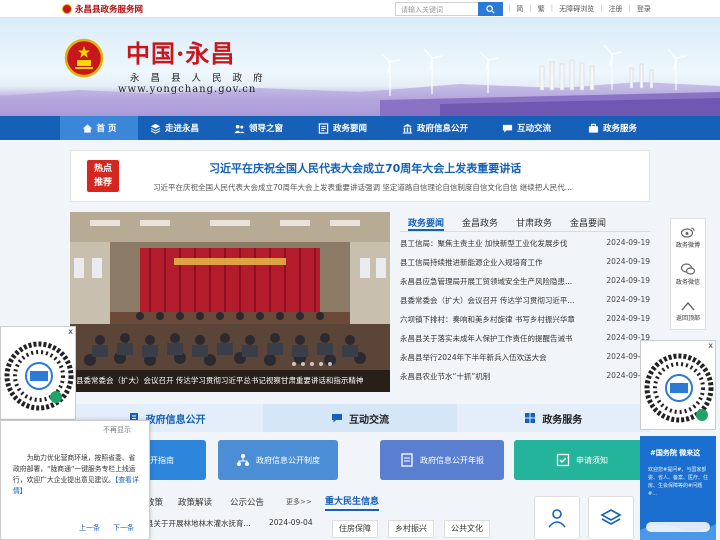 This screenshot has width=720, height=540. I want to click on tile-application: 申请须知, so click(582, 460).